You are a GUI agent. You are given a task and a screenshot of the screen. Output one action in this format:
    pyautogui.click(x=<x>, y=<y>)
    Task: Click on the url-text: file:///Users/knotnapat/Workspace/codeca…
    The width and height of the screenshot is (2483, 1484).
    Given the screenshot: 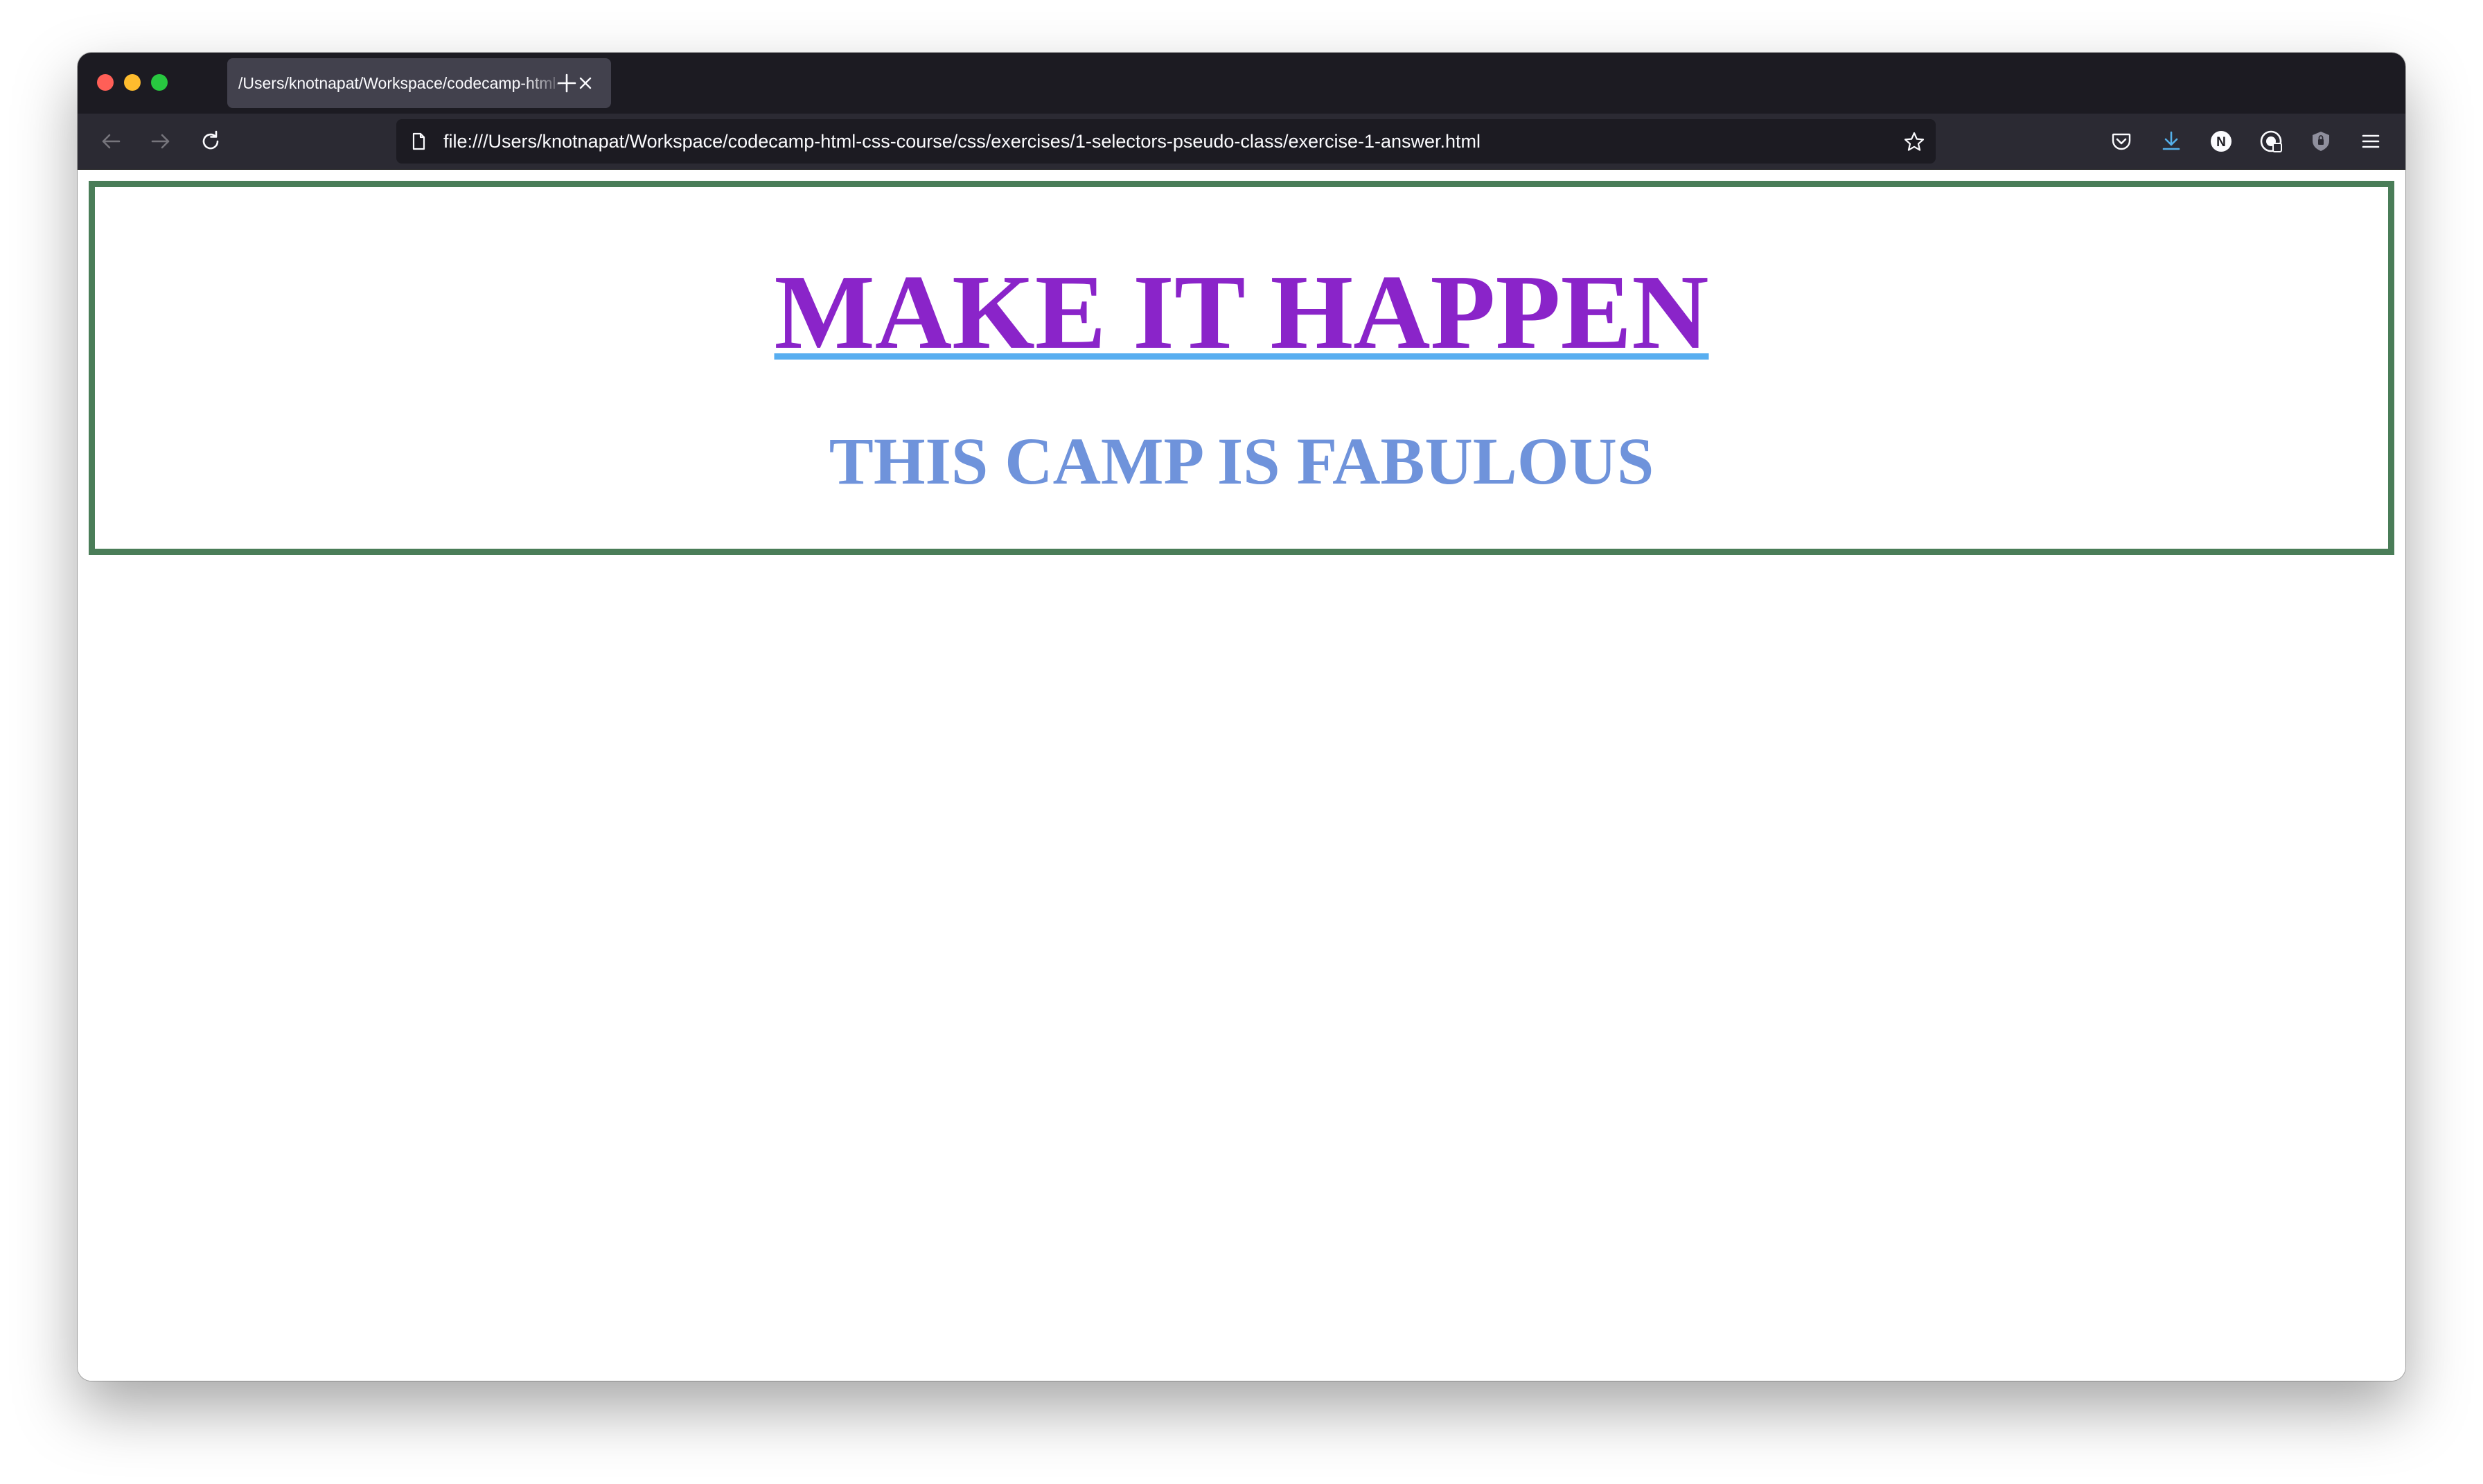 What is the action you would take?
    pyautogui.click(x=962, y=141)
    